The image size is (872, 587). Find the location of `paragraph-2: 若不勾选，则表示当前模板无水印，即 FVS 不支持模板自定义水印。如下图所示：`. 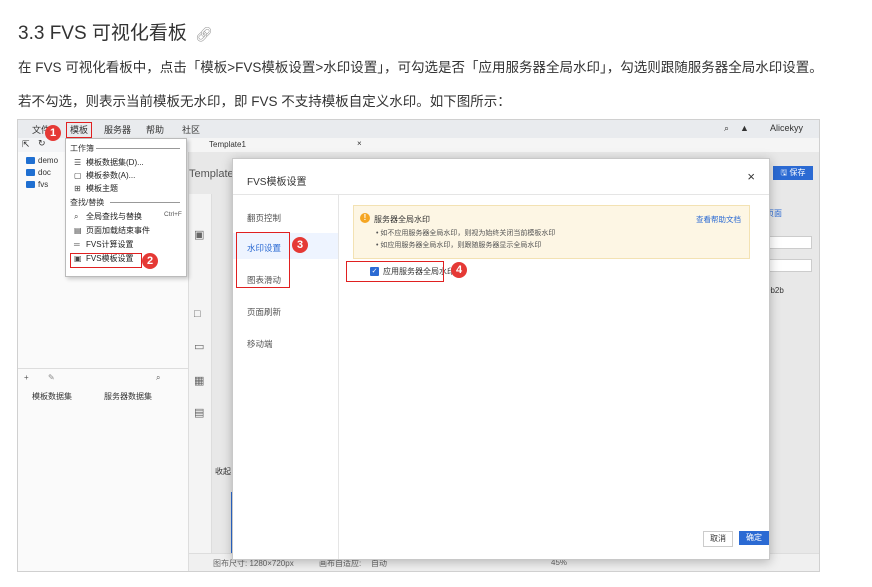

paragraph-2: 若不勾选，则表示当前模板无水印，即 FVS 不支持模板自定义水印。如下图所示： is located at coordinates (264, 101).